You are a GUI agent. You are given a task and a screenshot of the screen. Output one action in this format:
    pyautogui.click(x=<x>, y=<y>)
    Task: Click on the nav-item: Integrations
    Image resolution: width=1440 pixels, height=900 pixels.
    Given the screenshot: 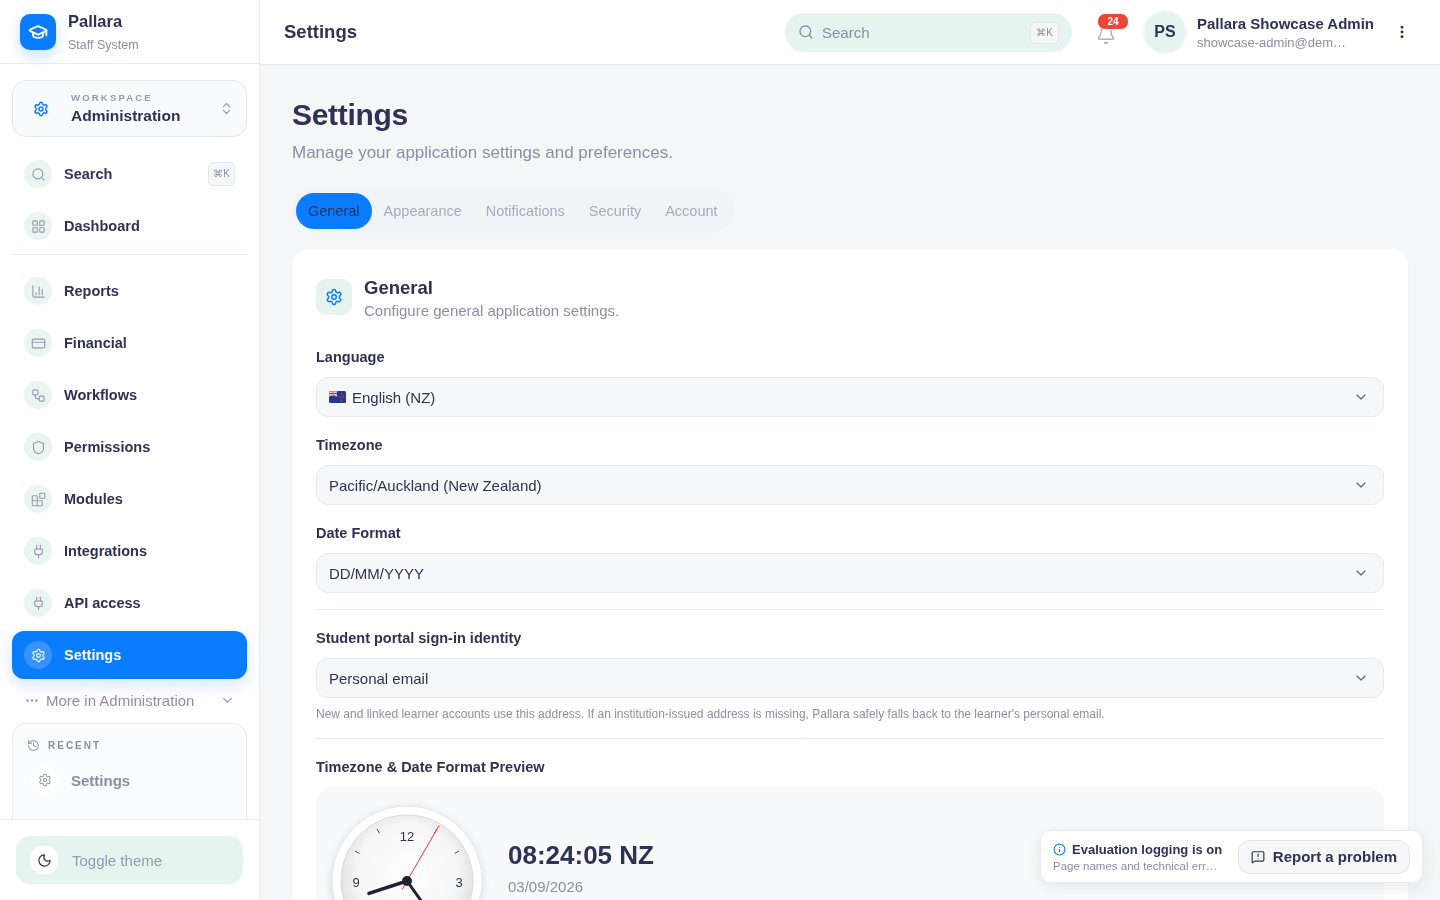 What is the action you would take?
    pyautogui.click(x=129, y=551)
    